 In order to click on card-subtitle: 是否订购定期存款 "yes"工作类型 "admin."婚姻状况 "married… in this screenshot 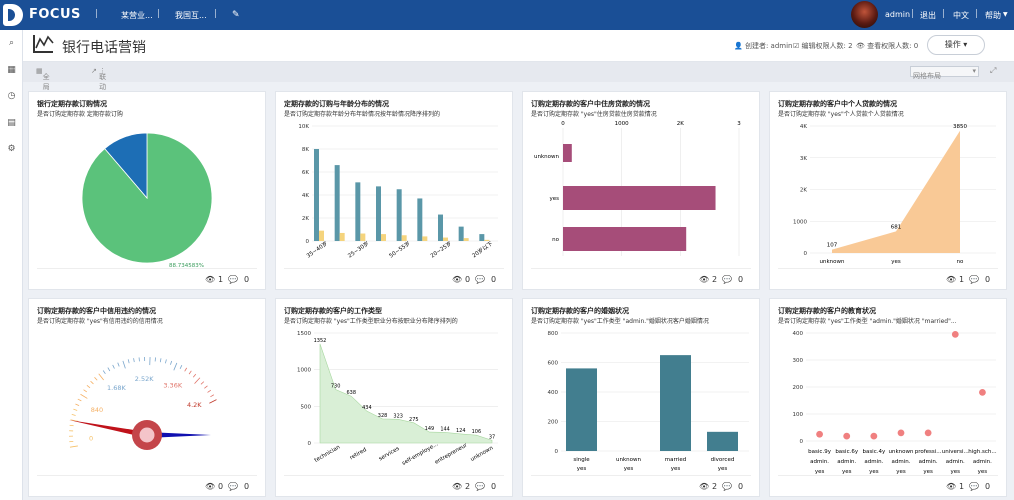, I will do `click(867, 321)`.